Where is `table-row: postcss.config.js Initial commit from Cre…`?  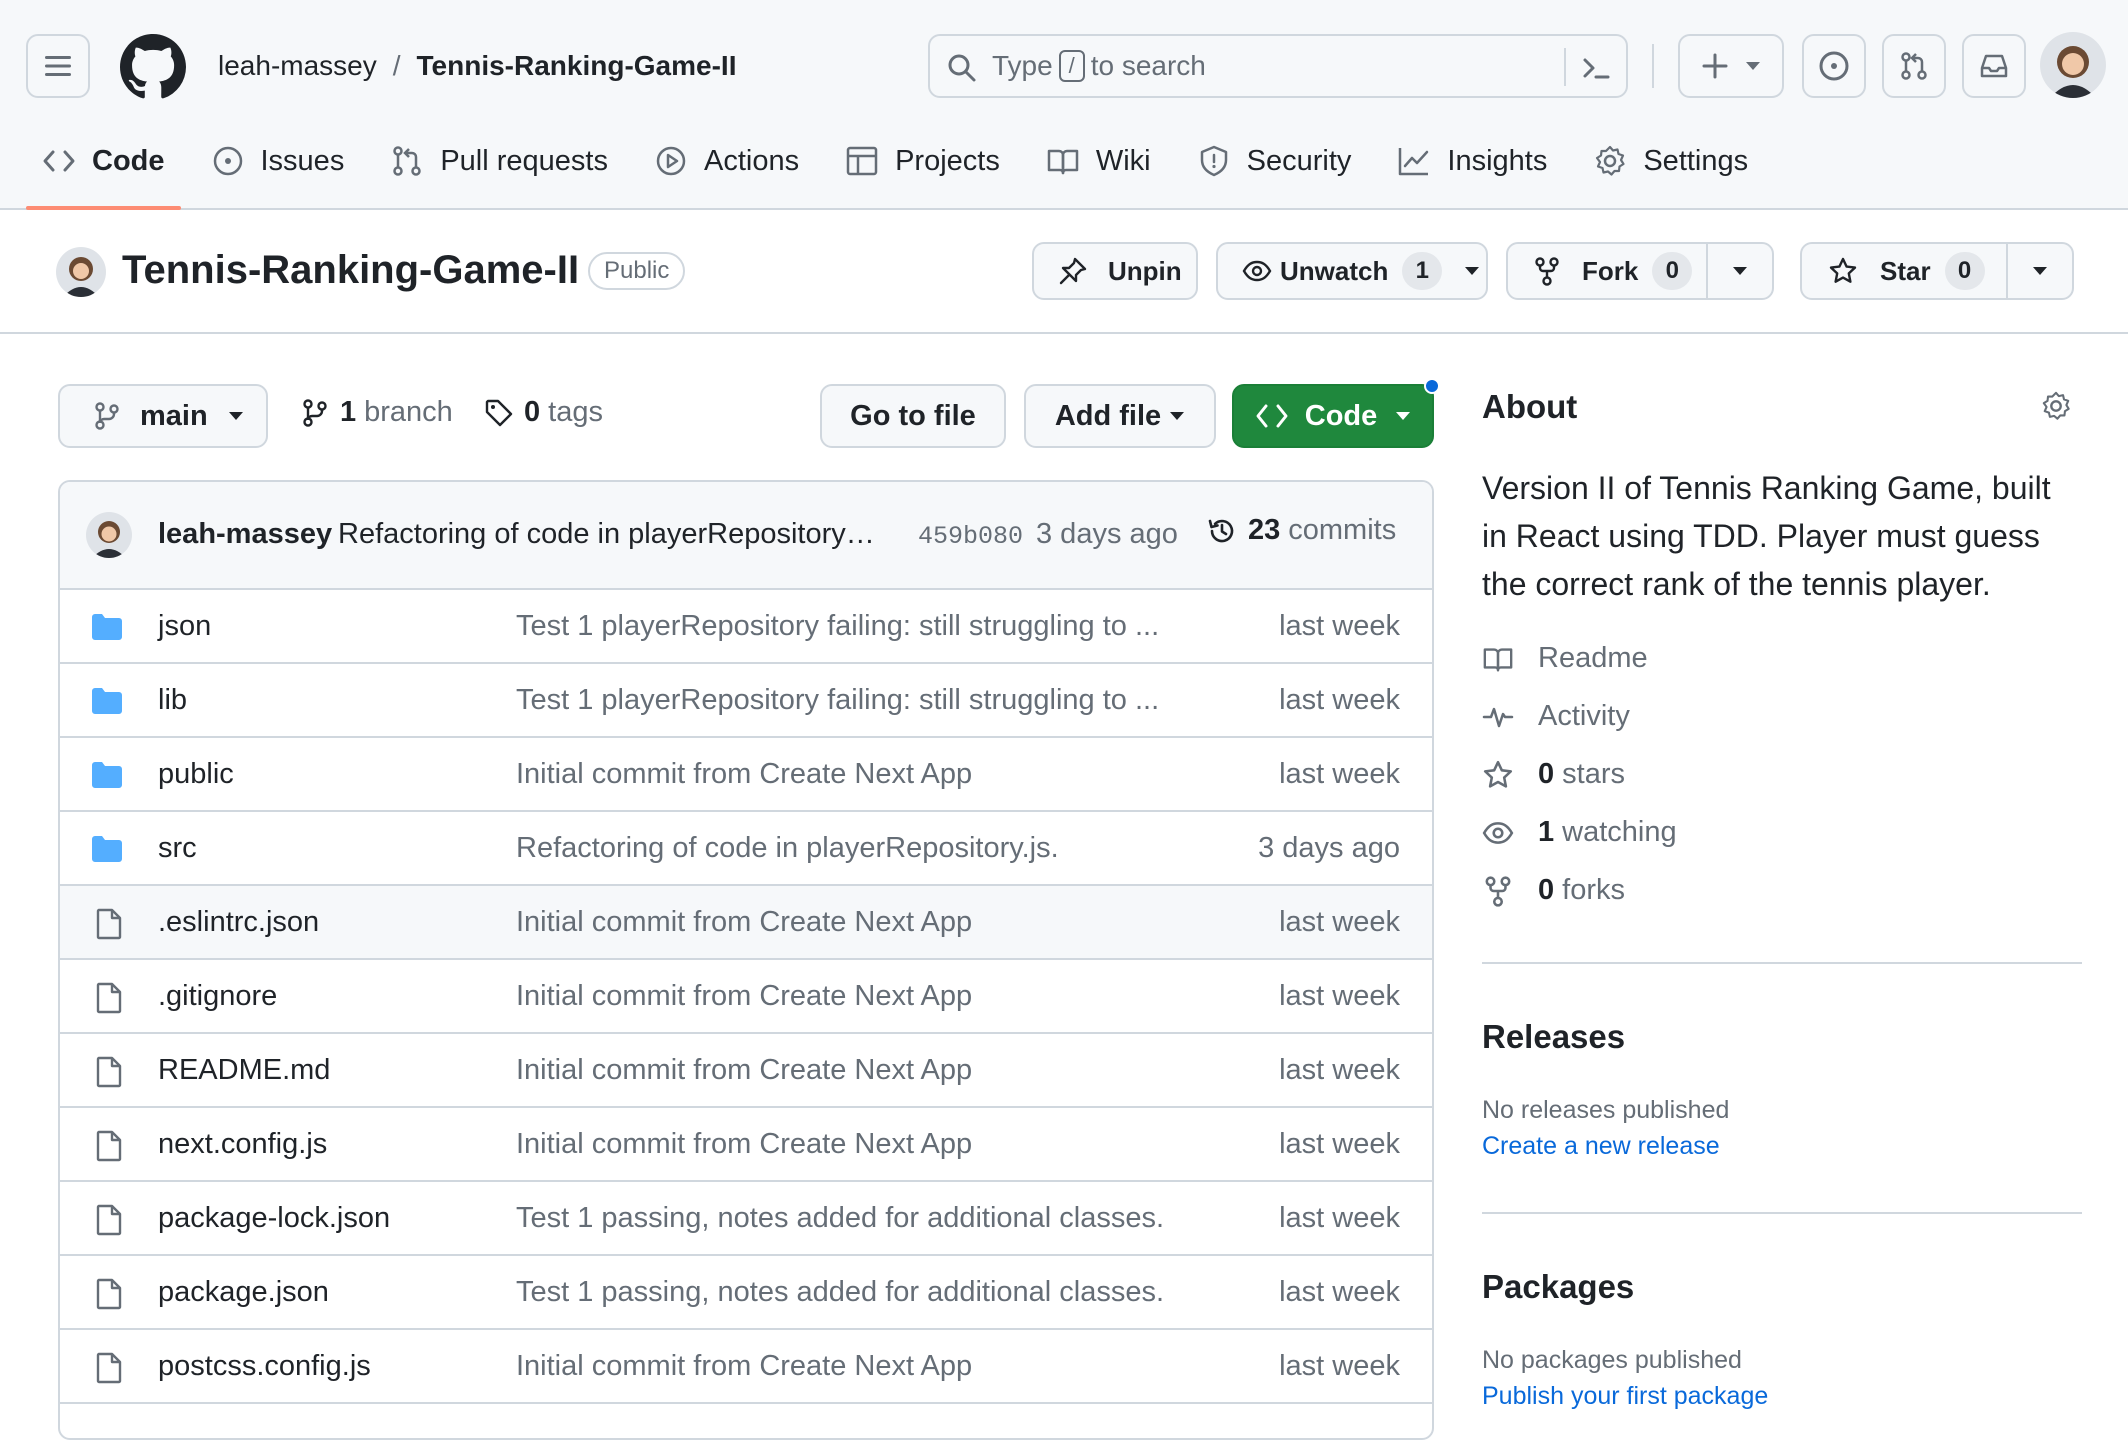
table-row: postcss.config.js Initial commit from Cre… is located at coordinates (746, 1367).